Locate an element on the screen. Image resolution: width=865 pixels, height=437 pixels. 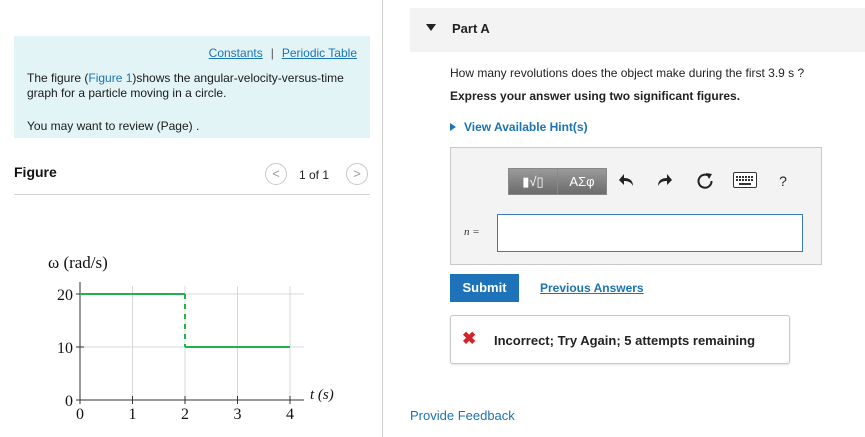
next-figure-button: > is located at coordinates (357, 174).